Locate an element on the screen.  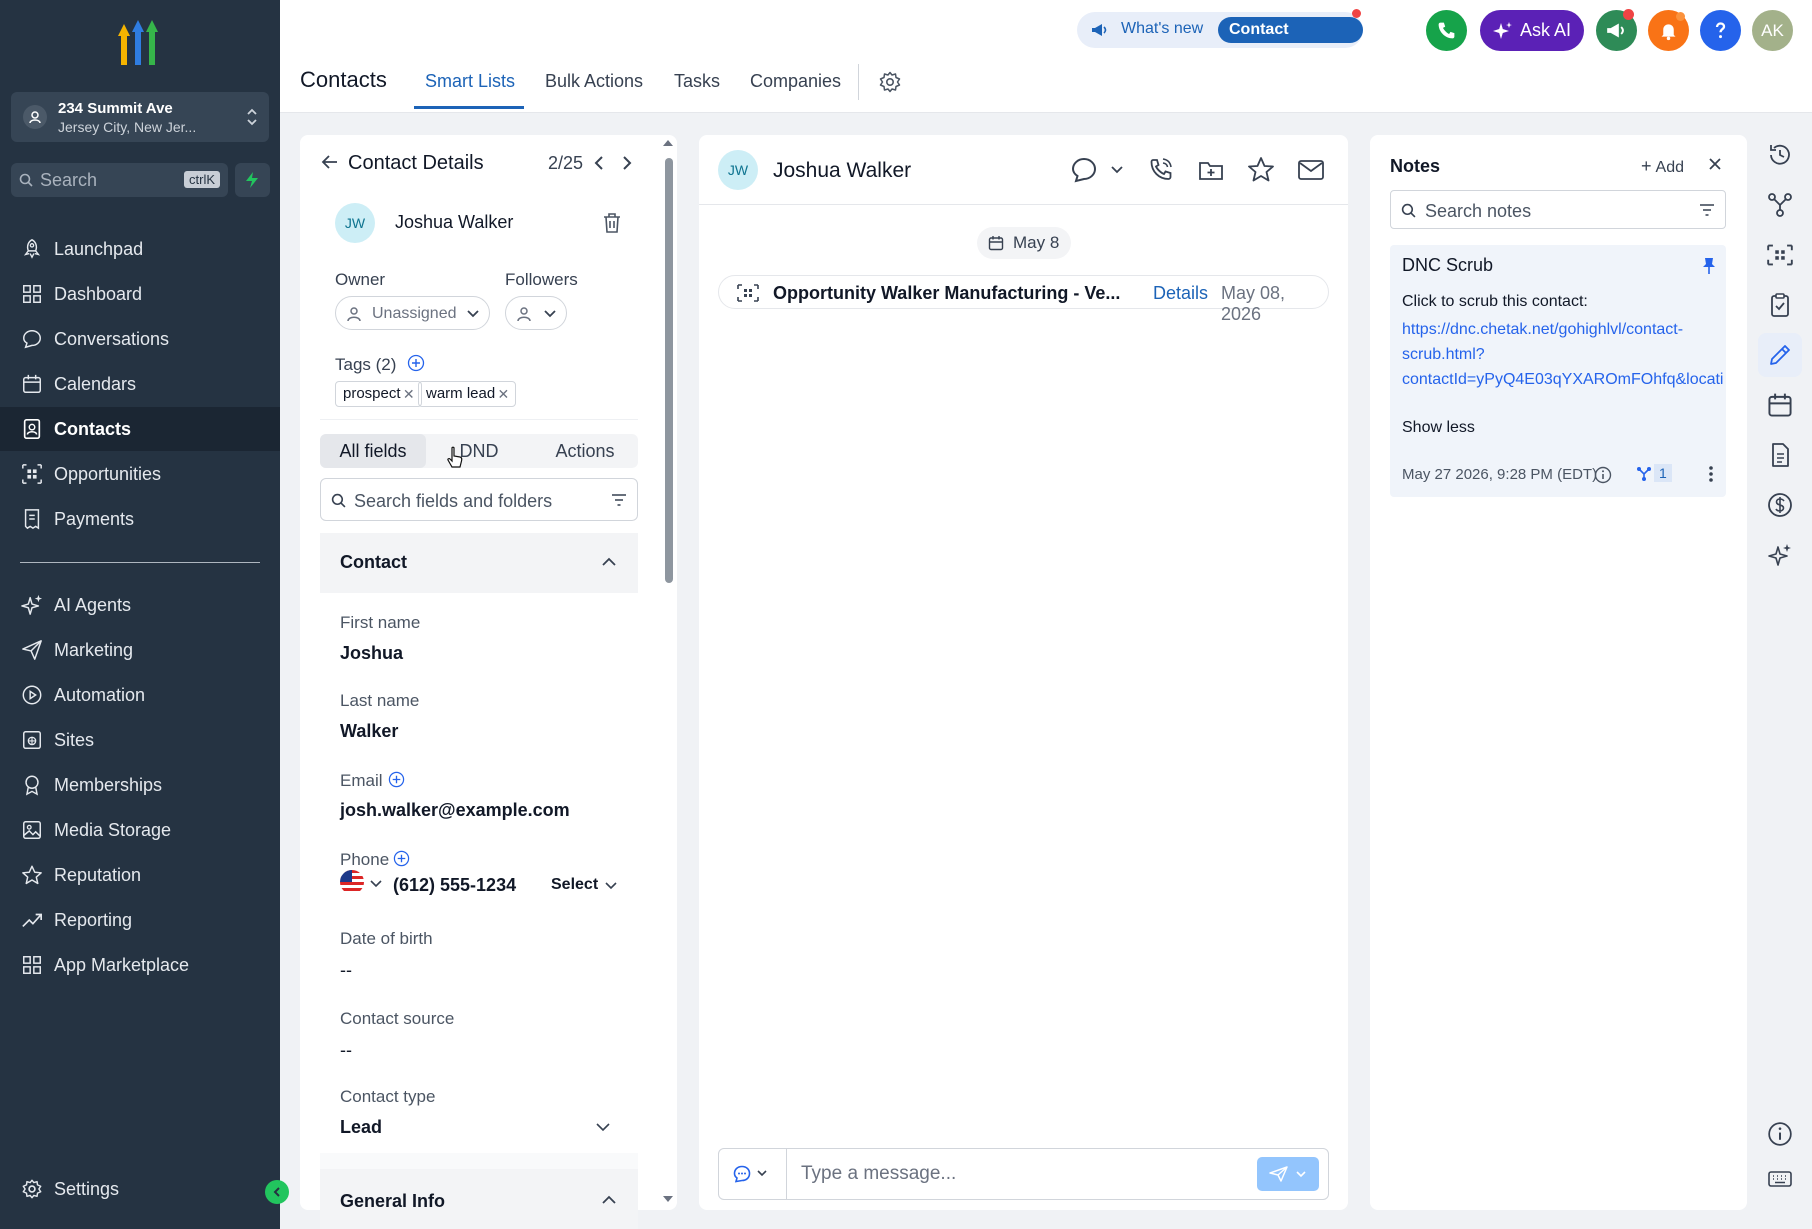
pin-icon is located at coordinates (1709, 266).